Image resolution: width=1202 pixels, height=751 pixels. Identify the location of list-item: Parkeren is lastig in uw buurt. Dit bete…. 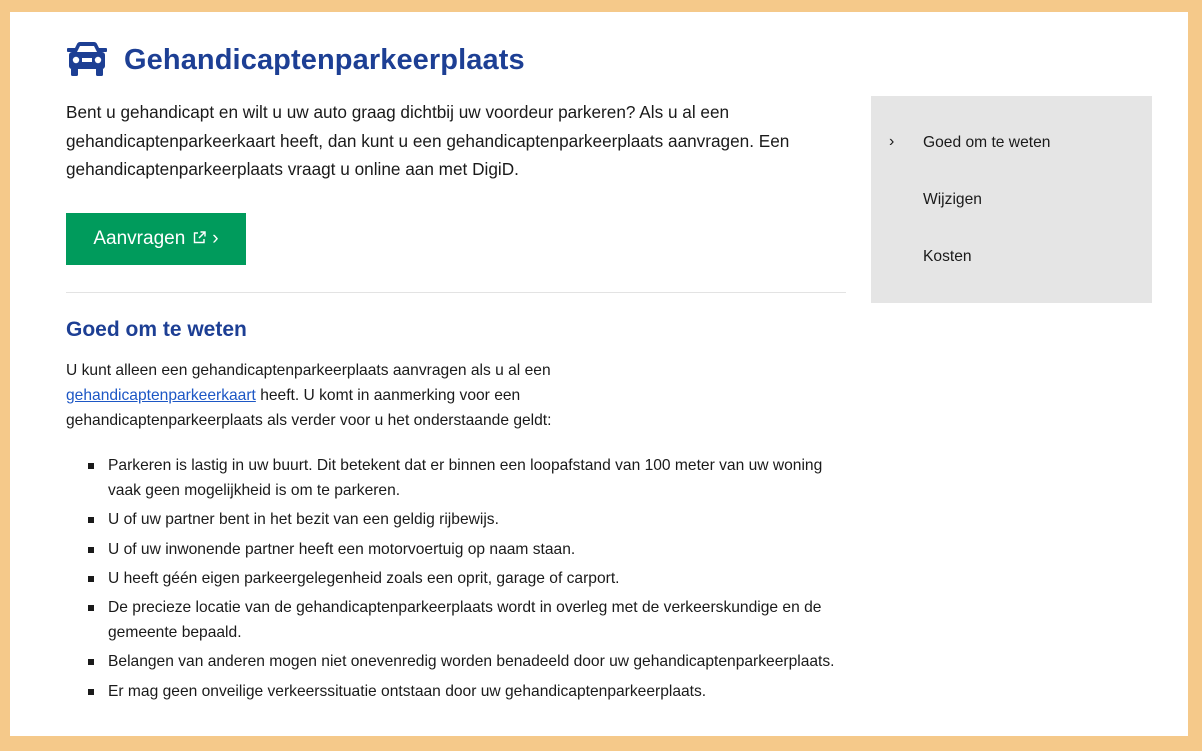
(451, 478).